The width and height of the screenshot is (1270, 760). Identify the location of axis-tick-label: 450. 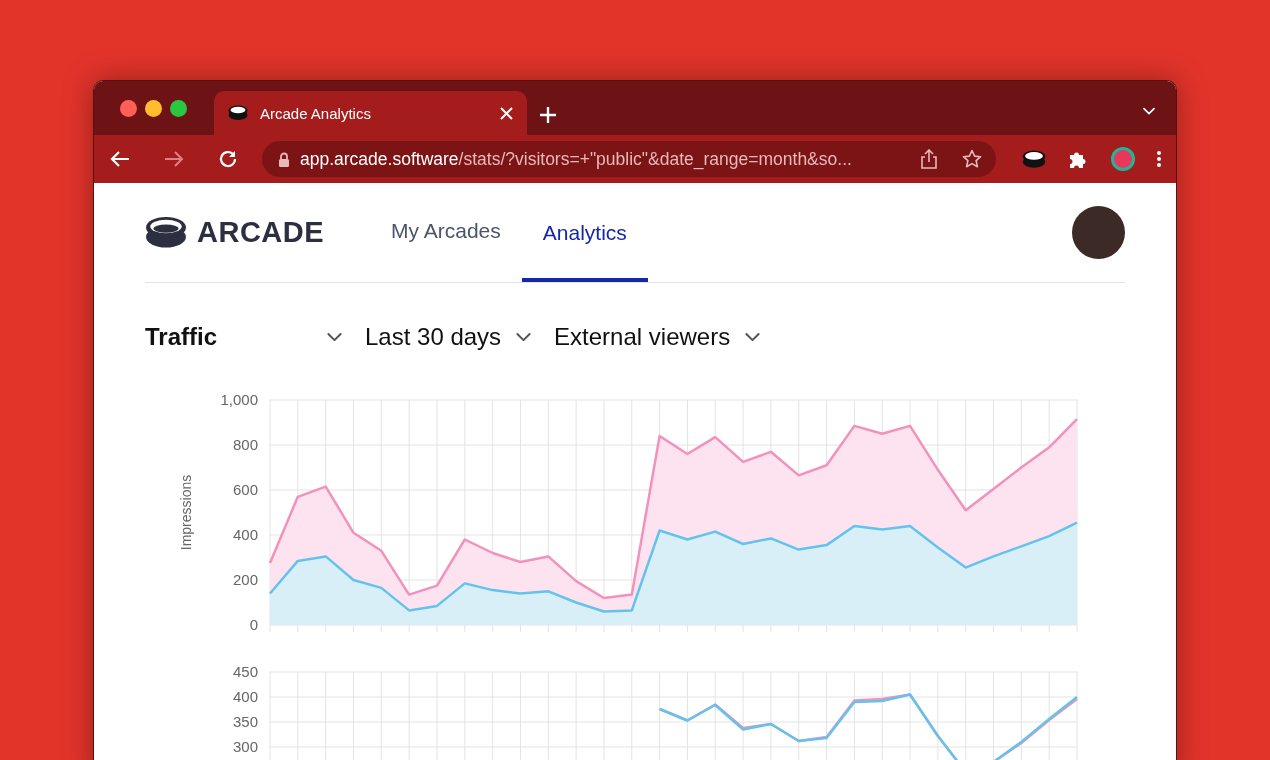
(245, 671).